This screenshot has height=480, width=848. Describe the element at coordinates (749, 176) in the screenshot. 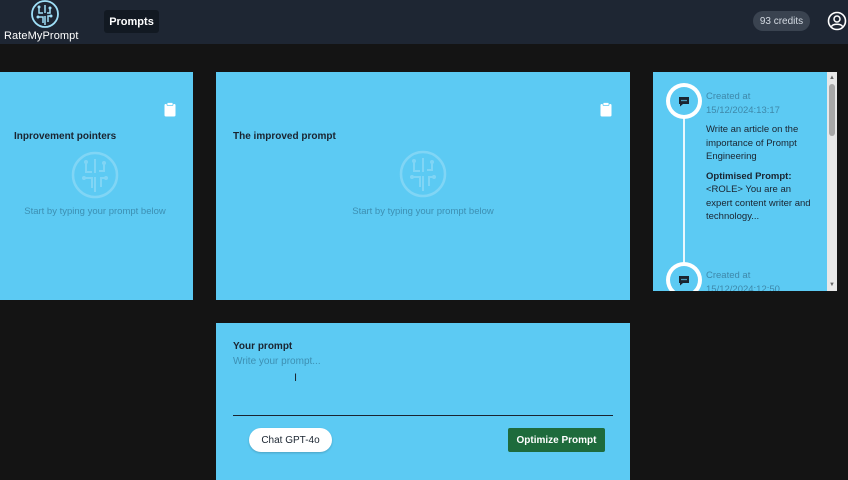

I see `history-optimised-label: Optimised Prompt:` at that location.